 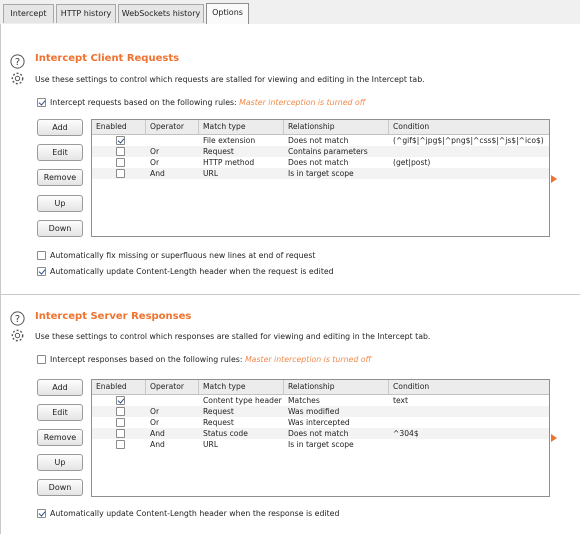 I want to click on intercept-requests-rules-checkbox, so click(x=41, y=102).